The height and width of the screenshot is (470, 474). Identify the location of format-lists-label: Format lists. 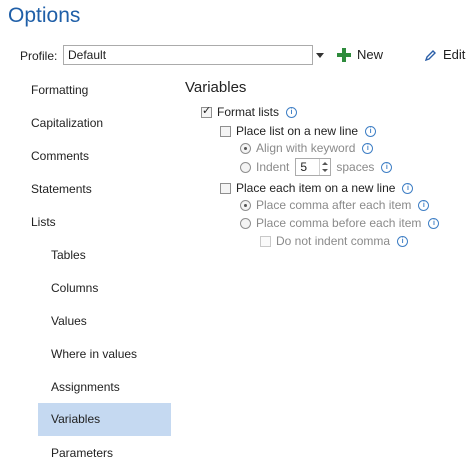
(248, 112).